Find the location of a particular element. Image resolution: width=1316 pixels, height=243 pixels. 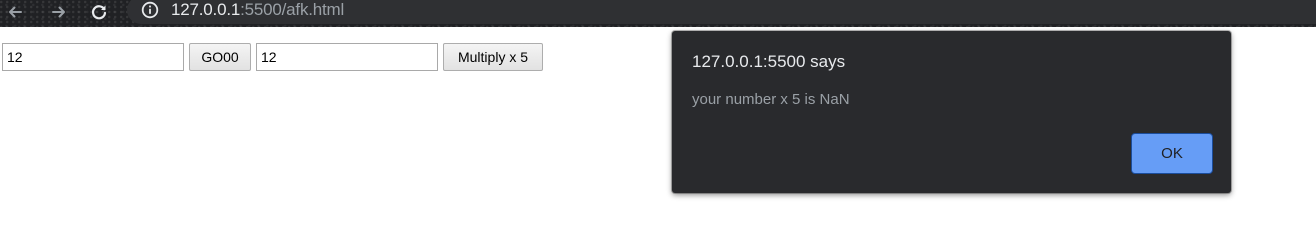

alert-message: your number x 5 is NaN is located at coordinates (771, 99).